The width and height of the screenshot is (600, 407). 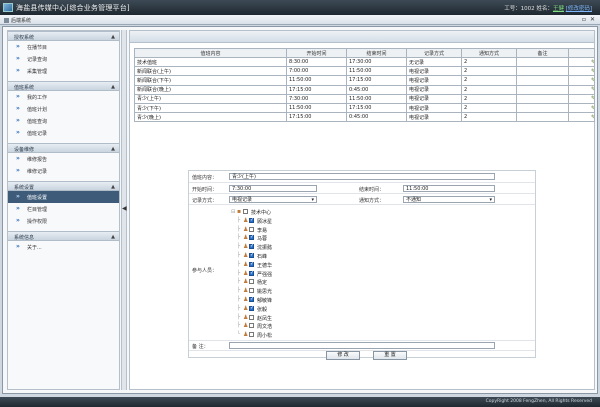 I want to click on tree-root-checkbox, so click(x=245, y=211).